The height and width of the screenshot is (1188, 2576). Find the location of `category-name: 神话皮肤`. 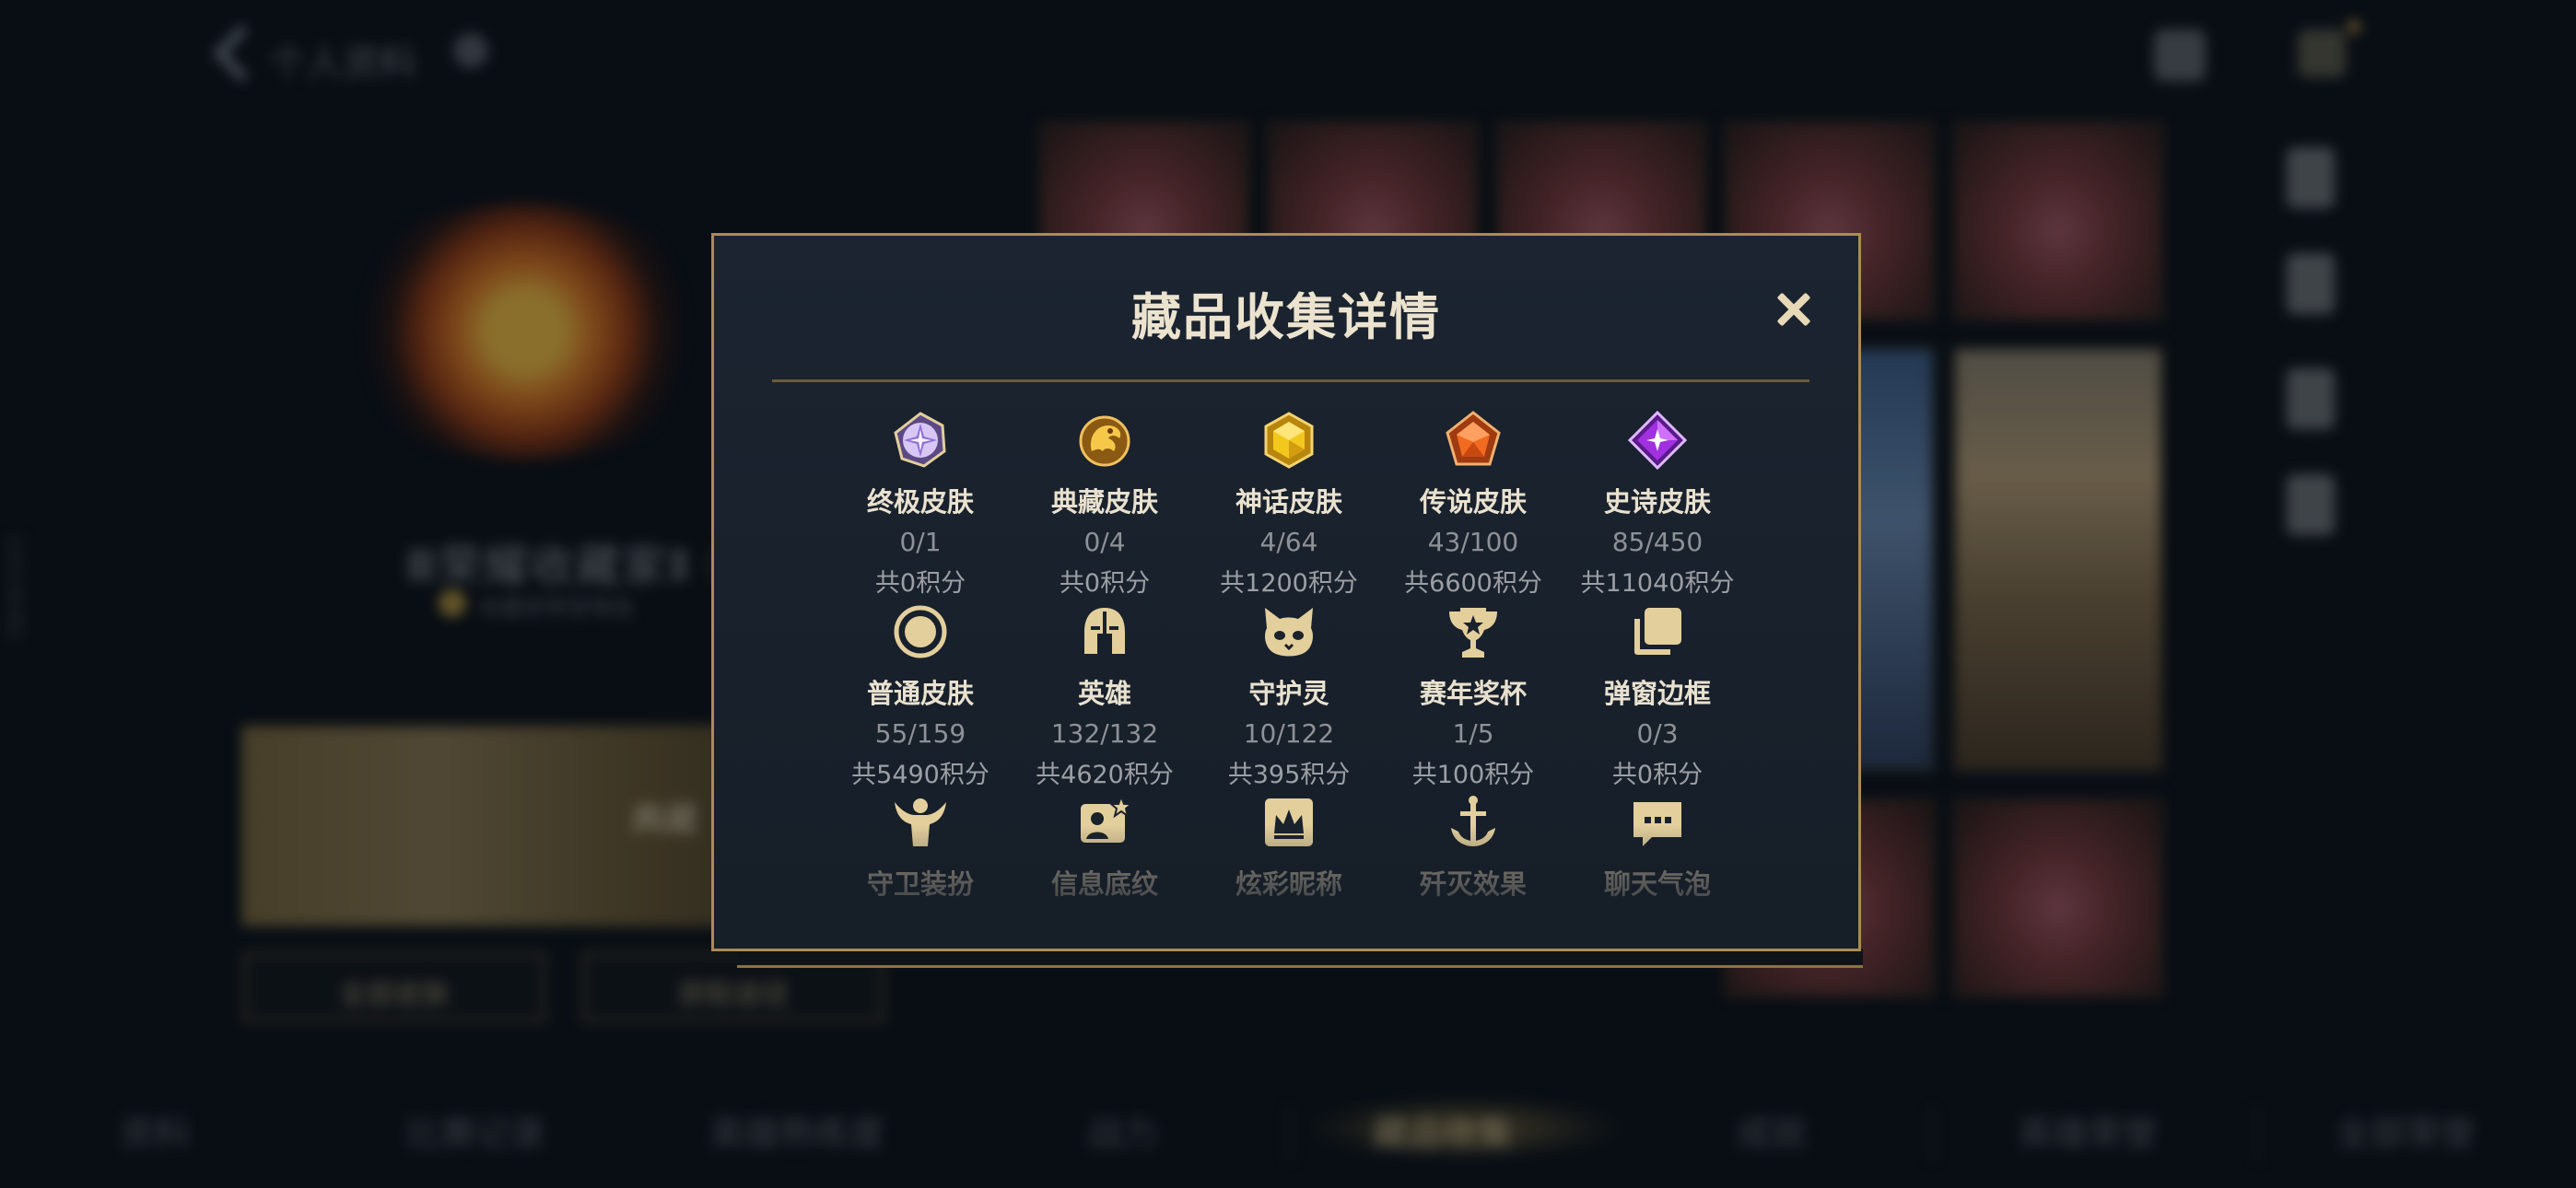

category-name: 神话皮肤 is located at coordinates (1288, 502).